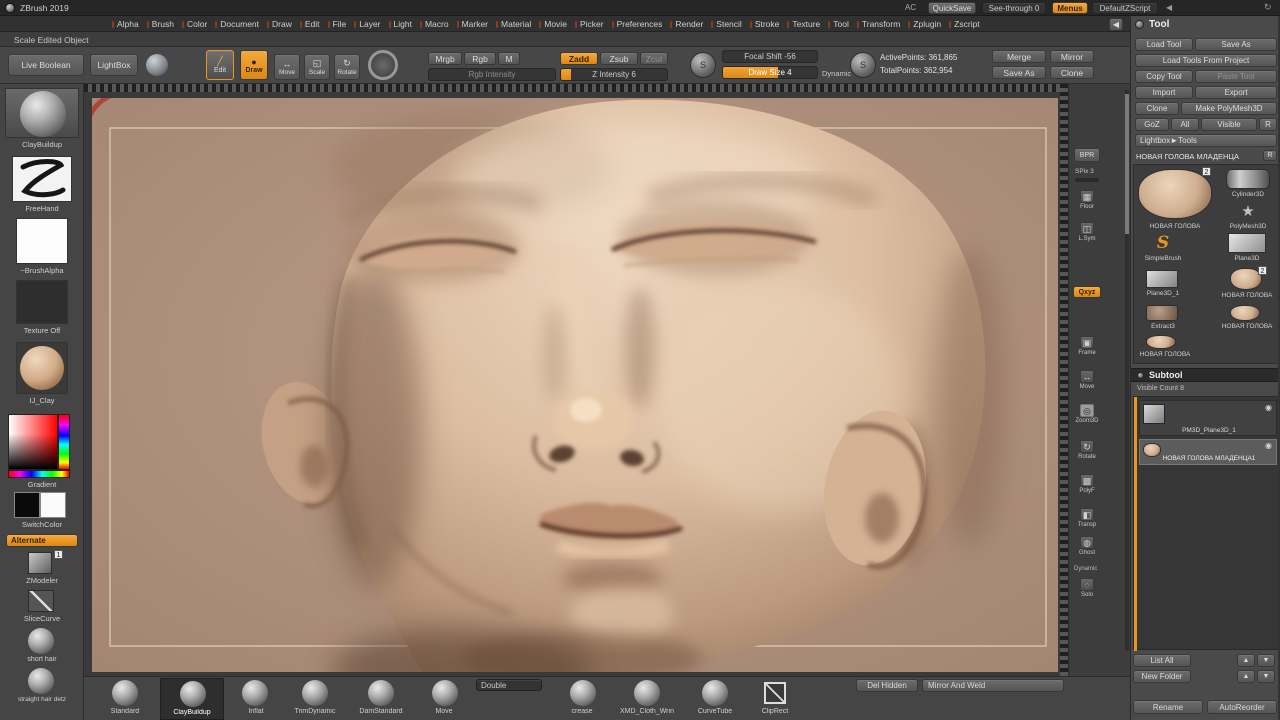 Image resolution: width=1280 pixels, height=720 pixels. Describe the element at coordinates (878, 24) in the screenshot. I see `menu-transform: Transform` at that location.